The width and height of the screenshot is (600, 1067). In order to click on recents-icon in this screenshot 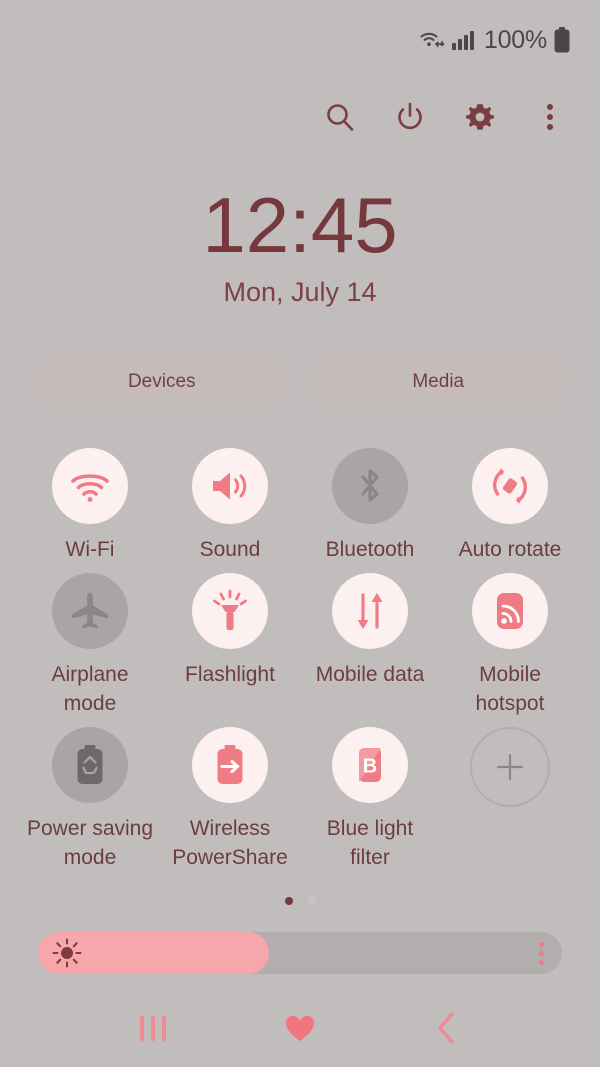, I will do `click(153, 1028)`.